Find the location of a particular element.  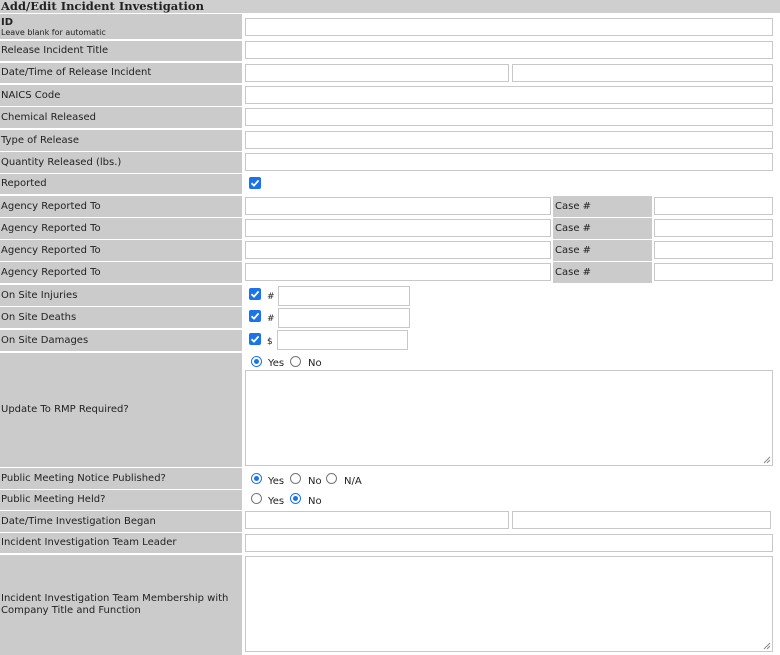

deaths-checkbox is located at coordinates (255, 316).